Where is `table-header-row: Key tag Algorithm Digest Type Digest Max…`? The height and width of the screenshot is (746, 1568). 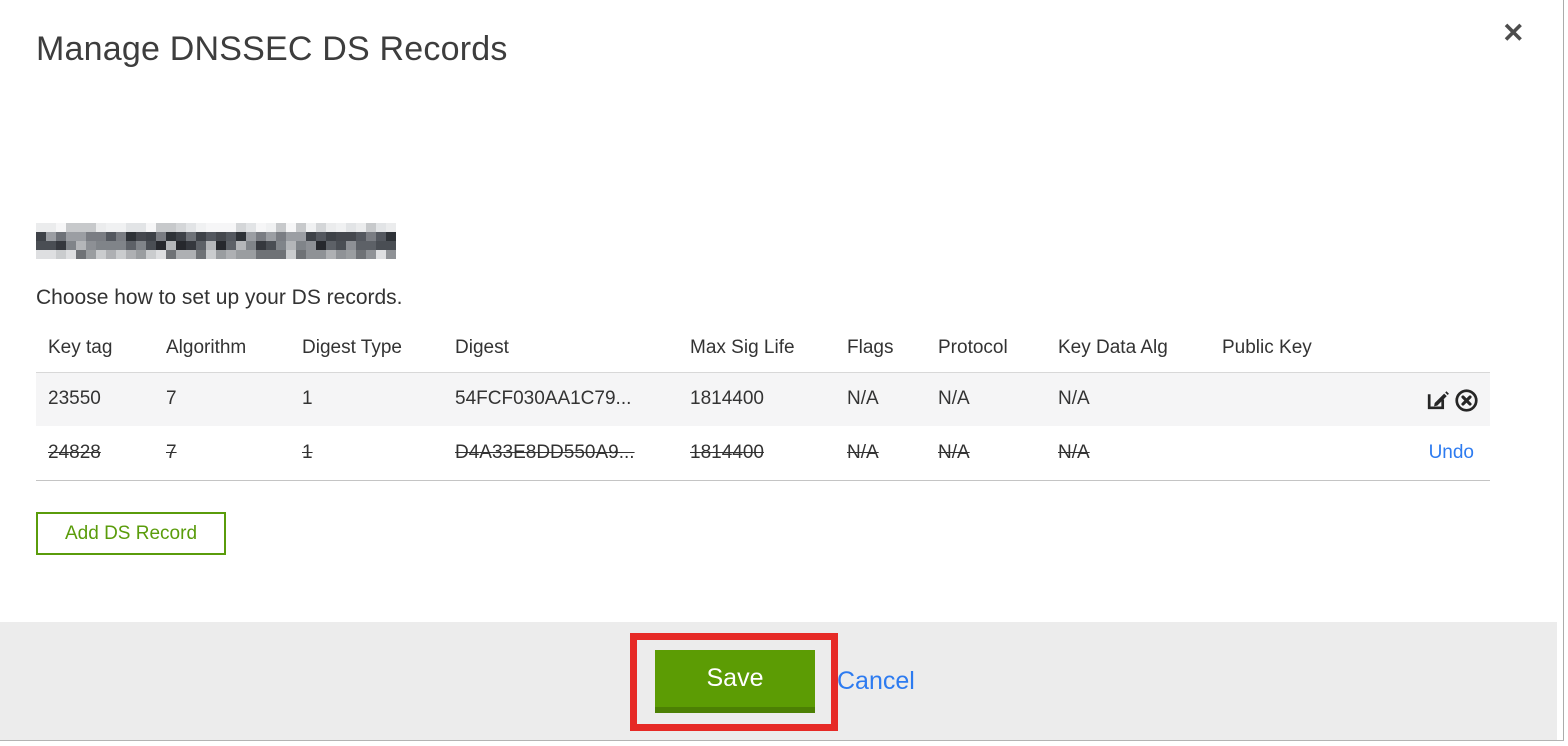
table-header-row: Key tag Algorithm Digest Type Digest Max… is located at coordinates (763, 351).